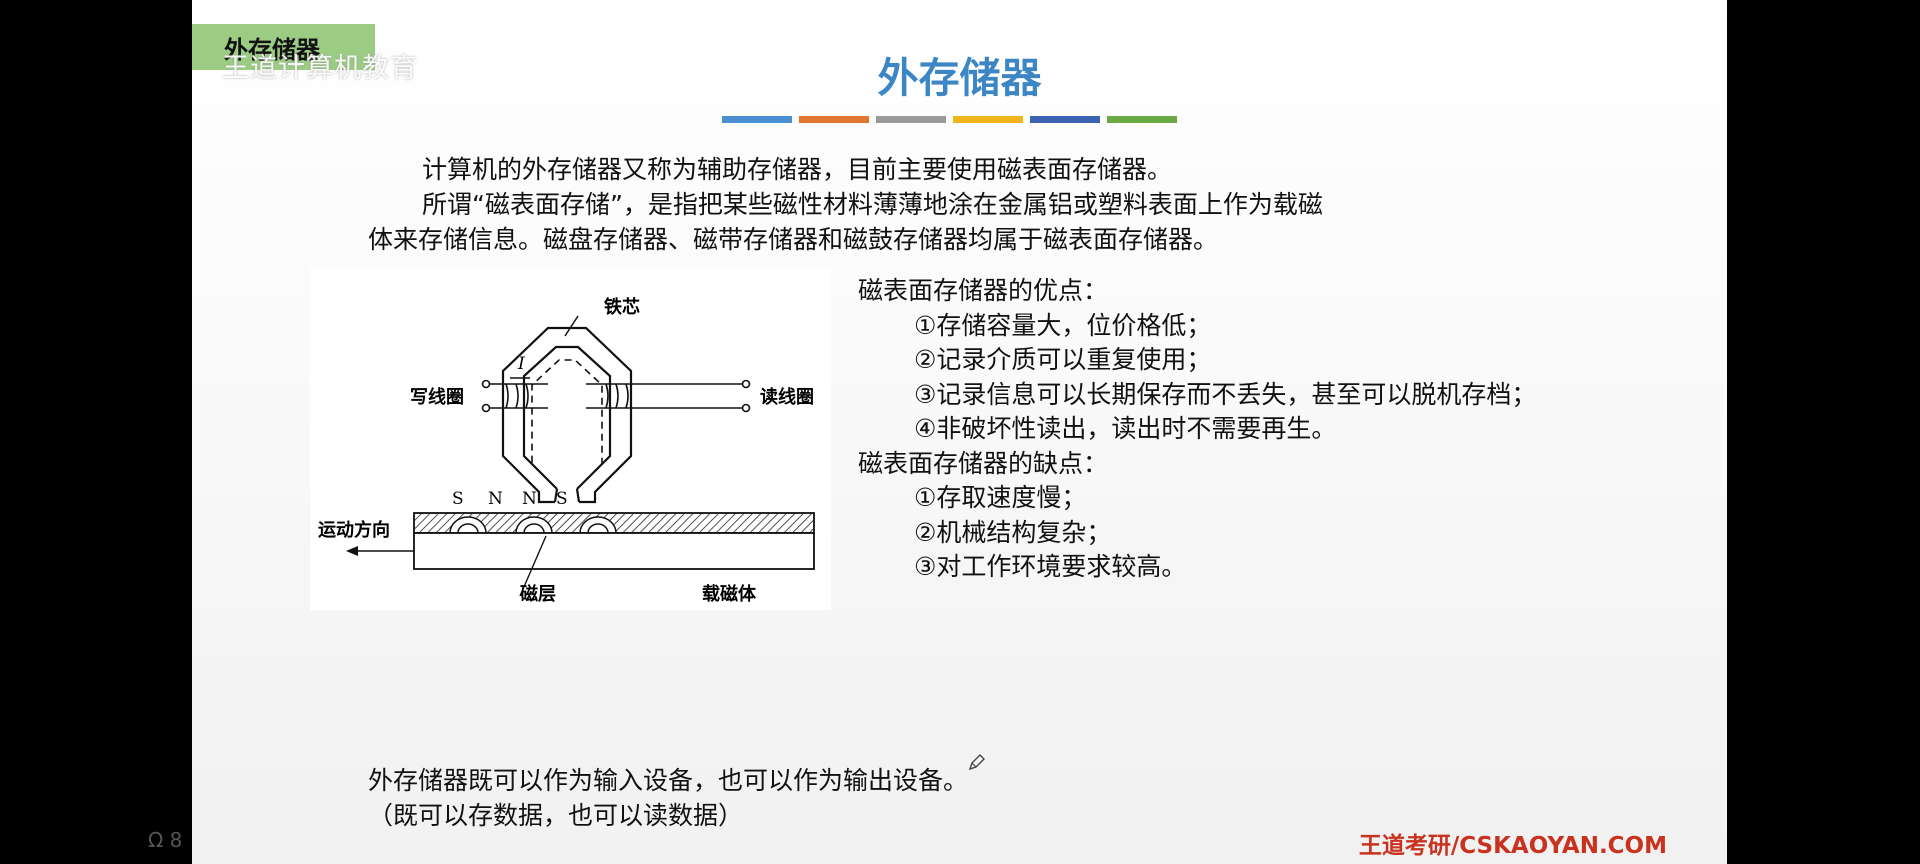  I want to click on magnetic-head-diagram: 铁芯 I 写线圈 读线圈 S N N S 运动方向 磁层 载磁体, so click(566, 450).